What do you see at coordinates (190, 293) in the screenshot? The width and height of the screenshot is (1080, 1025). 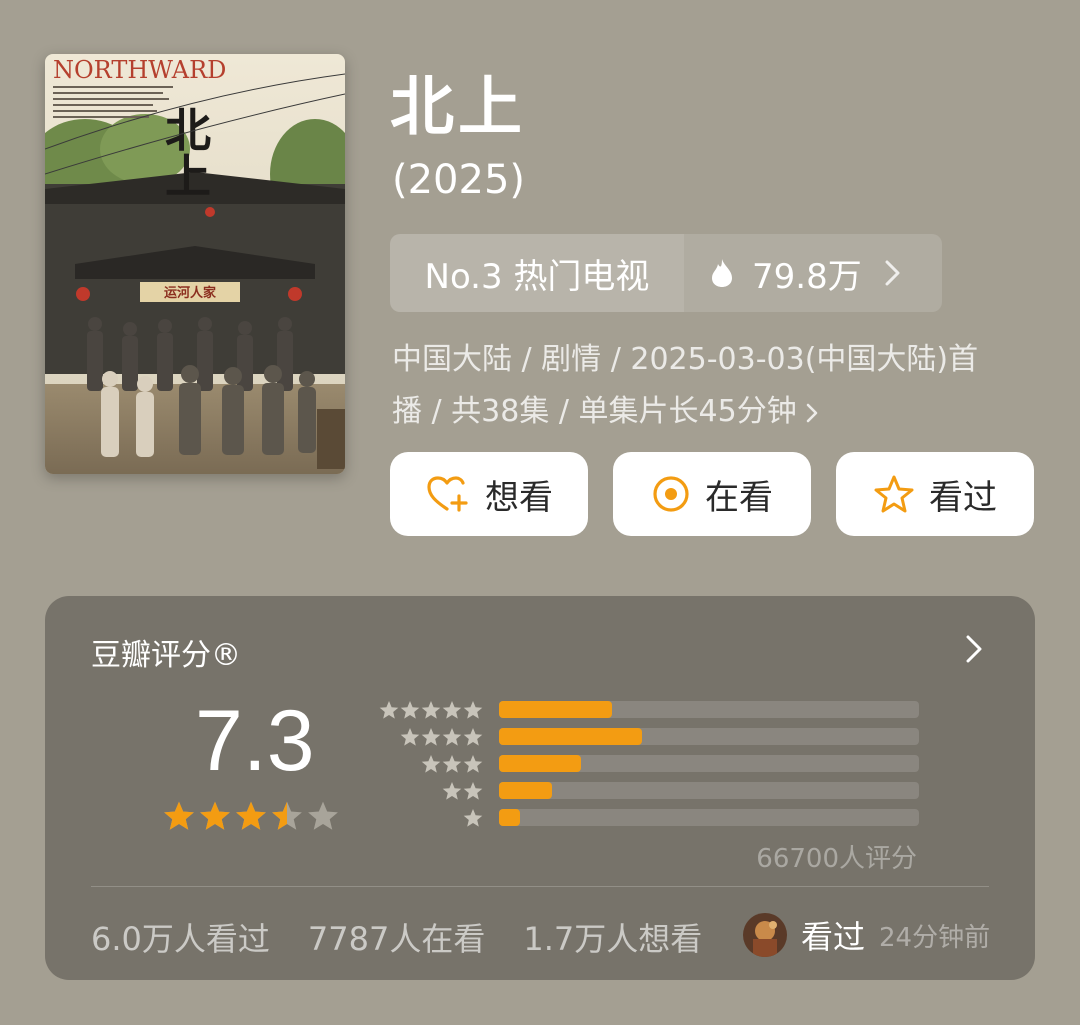 I see `poster-sign-text: 运河人家` at bounding box center [190, 293].